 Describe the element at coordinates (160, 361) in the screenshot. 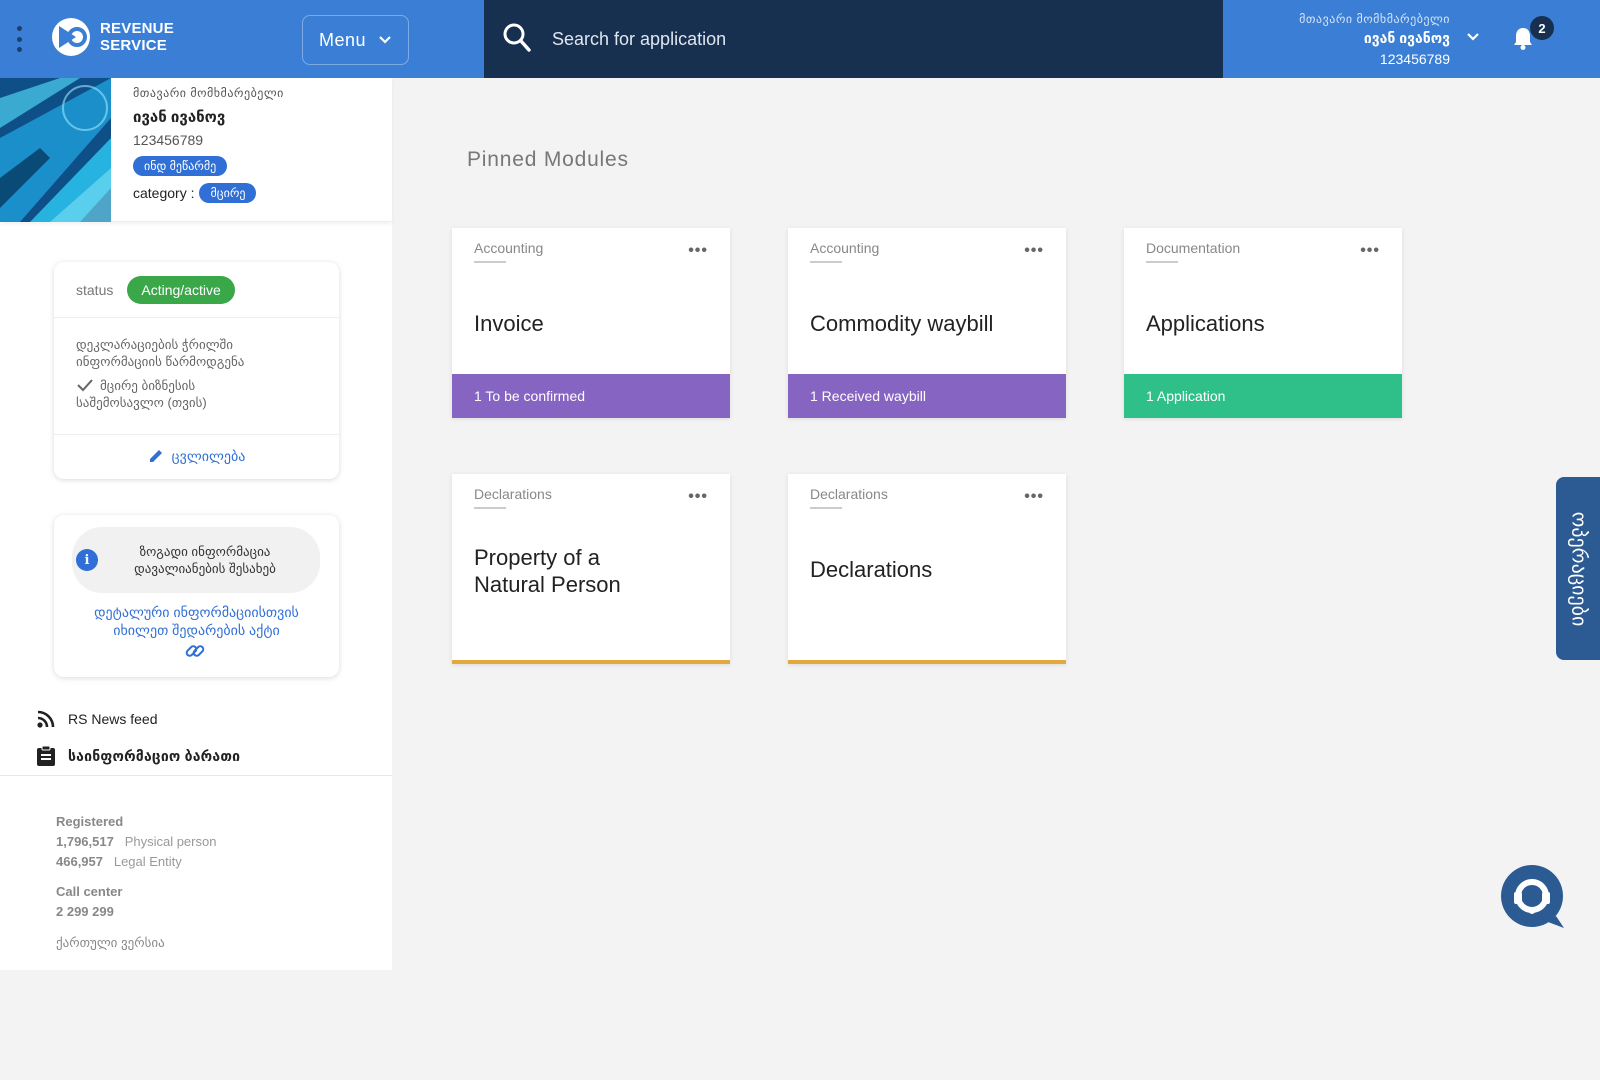

I see `status-line-2: ინფორმაციის წარმოდგენა` at that location.